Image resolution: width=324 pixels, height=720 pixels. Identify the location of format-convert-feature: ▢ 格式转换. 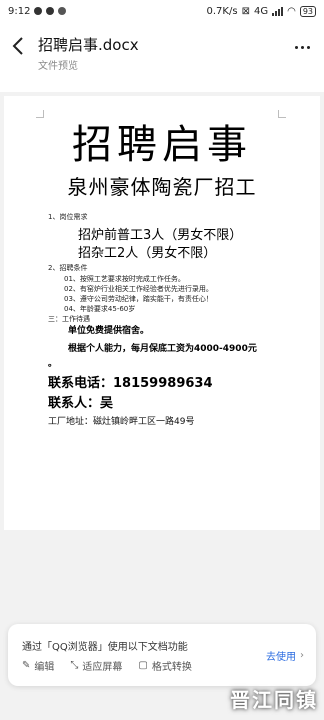
(164, 665).